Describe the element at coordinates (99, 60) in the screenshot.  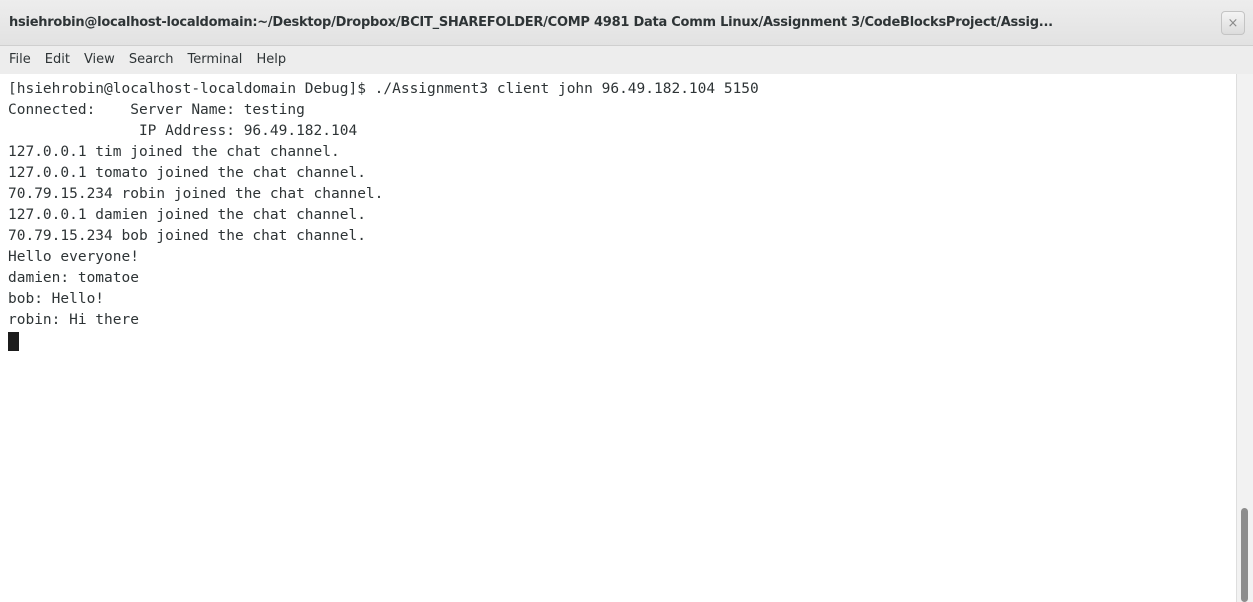
I see `menu-view: View` at that location.